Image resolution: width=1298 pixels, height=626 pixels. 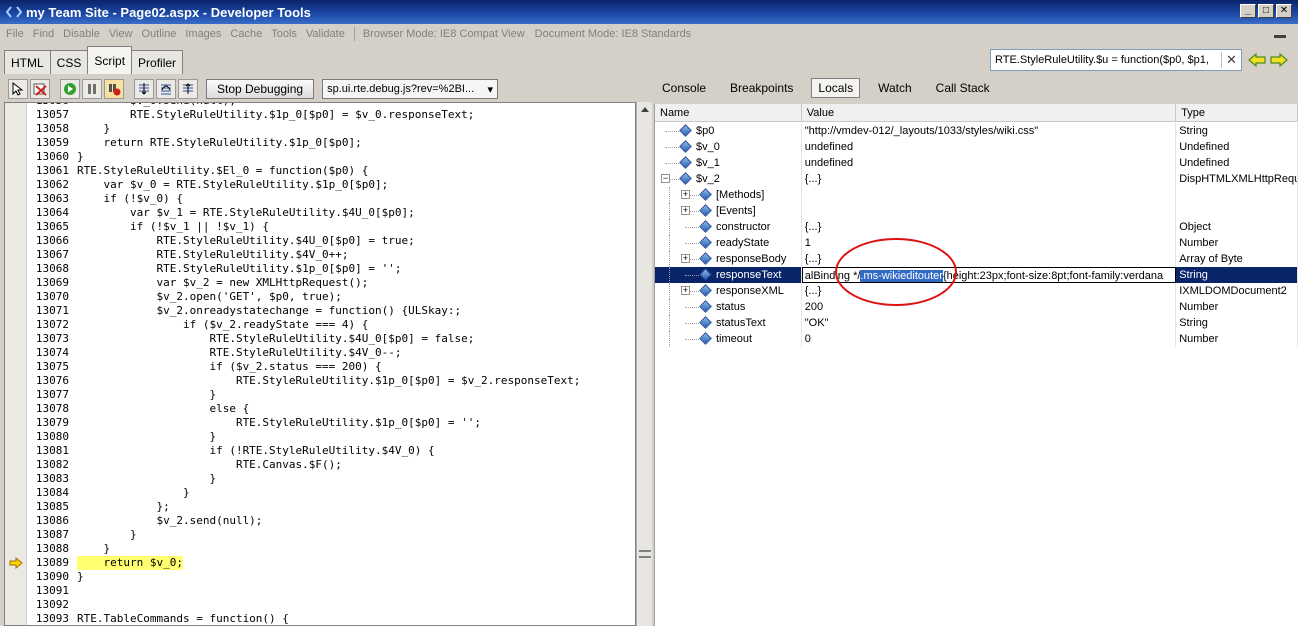 I want to click on tab-html: HTML, so click(x=27, y=62).